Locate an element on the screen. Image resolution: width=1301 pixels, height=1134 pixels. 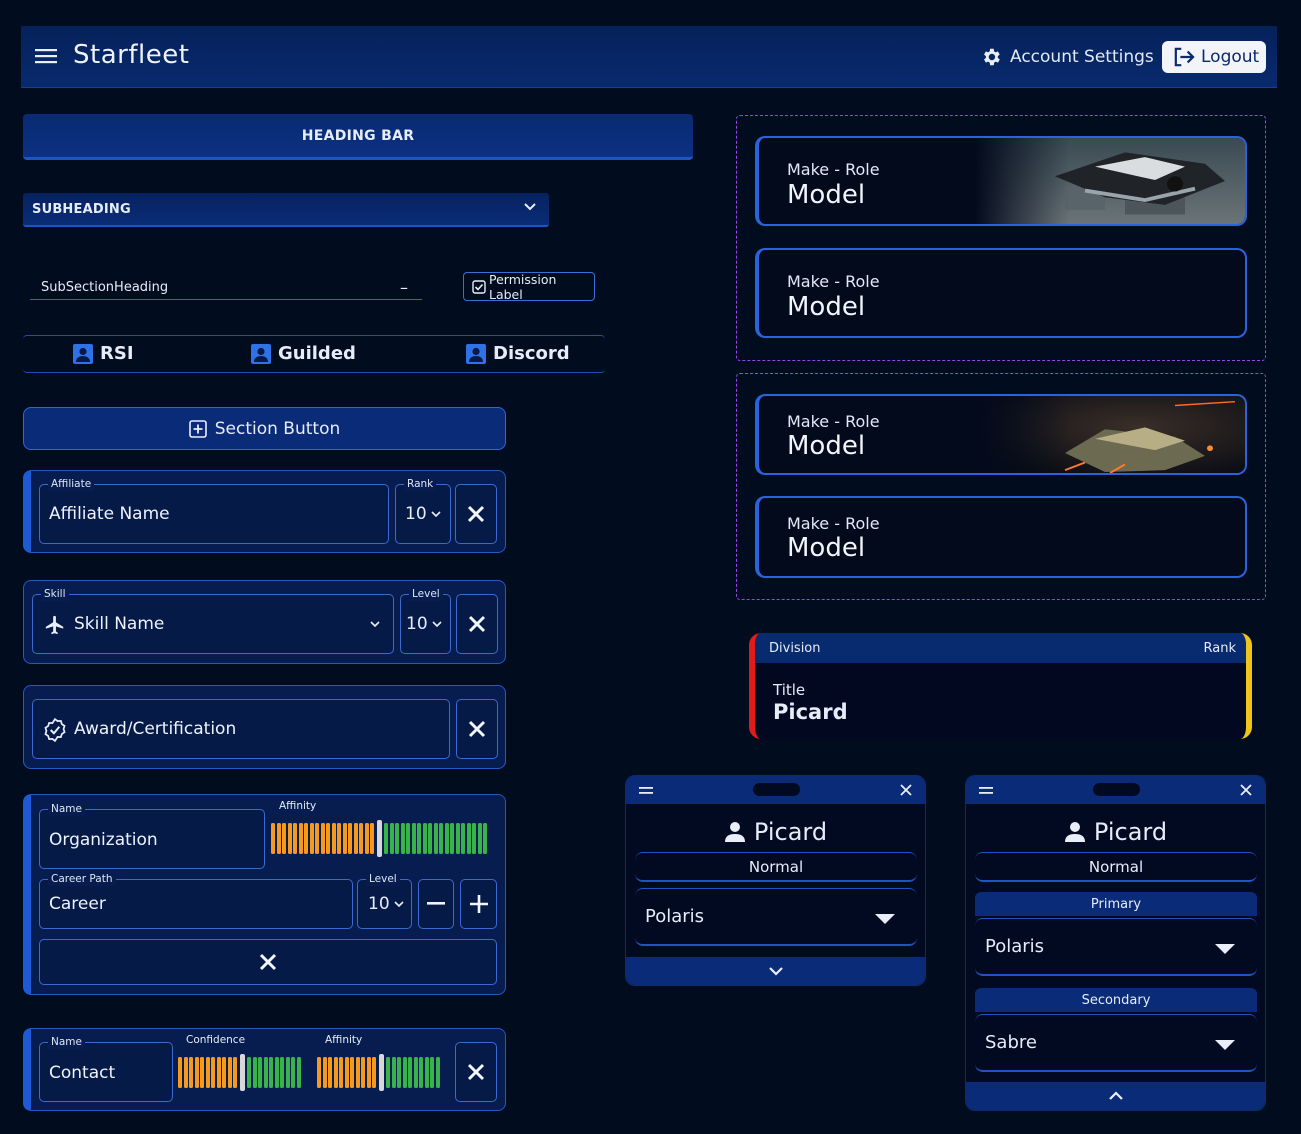
logout-button: Logout is located at coordinates (1214, 57).